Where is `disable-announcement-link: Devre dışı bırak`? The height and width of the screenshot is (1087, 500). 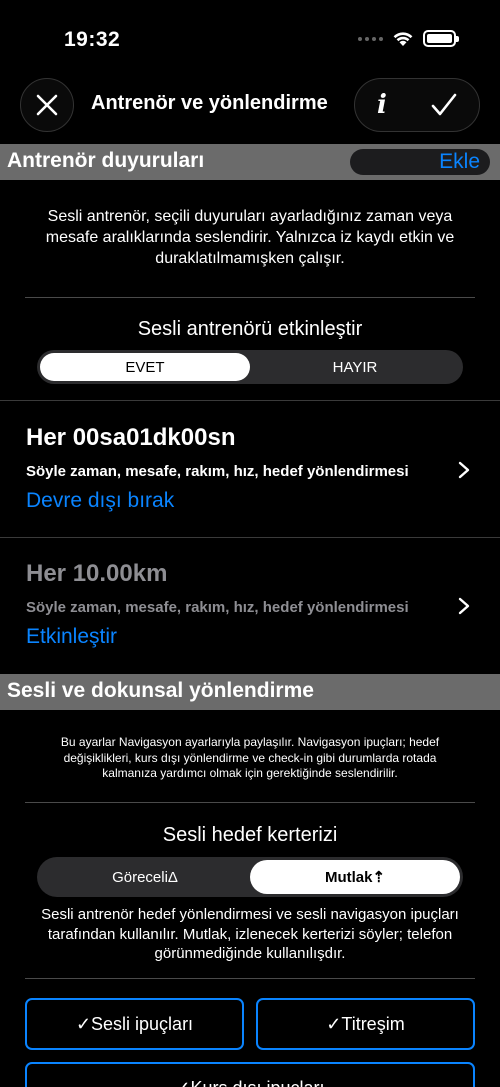
disable-announcement-link: Devre dışı bırak is located at coordinates (251, 501).